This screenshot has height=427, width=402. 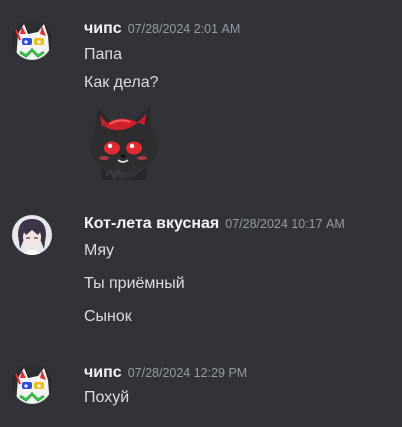 What do you see at coordinates (99, 250) in the screenshot?
I see `message-text: Мяу` at bounding box center [99, 250].